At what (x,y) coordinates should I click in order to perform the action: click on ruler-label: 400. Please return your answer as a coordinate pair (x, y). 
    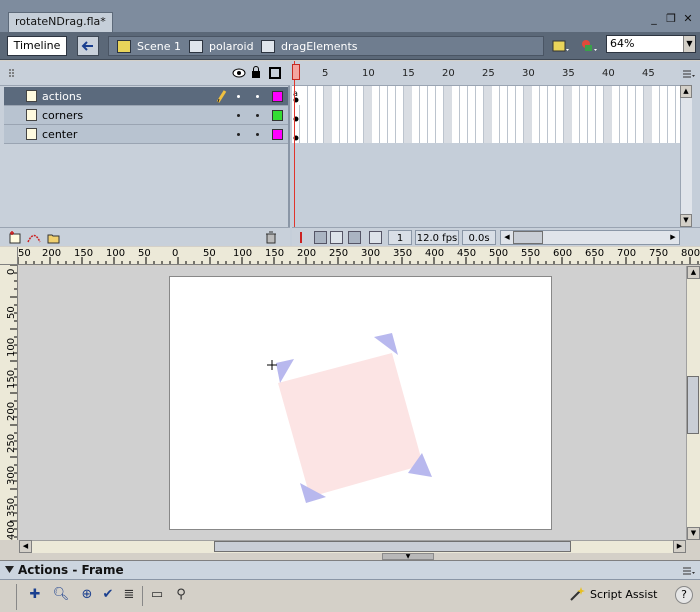
    Looking at the image, I should click on (11, 530).